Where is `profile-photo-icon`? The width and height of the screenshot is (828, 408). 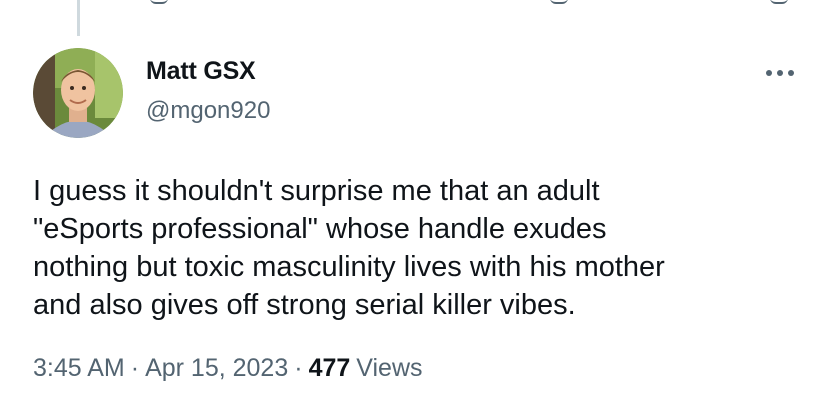 profile-photo-icon is located at coordinates (78, 93).